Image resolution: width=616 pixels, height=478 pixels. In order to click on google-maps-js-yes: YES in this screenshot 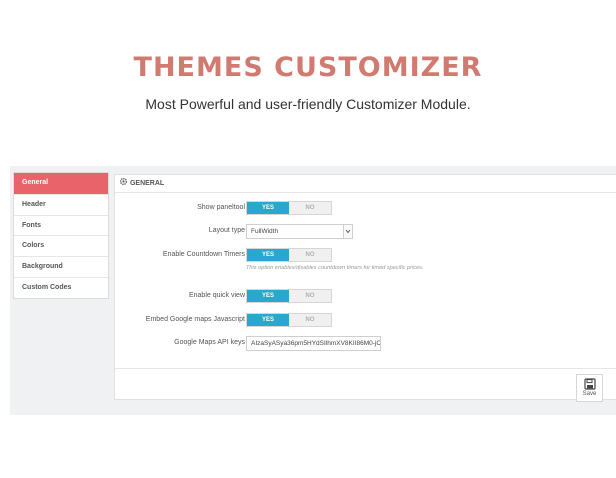, I will do `click(268, 320)`.